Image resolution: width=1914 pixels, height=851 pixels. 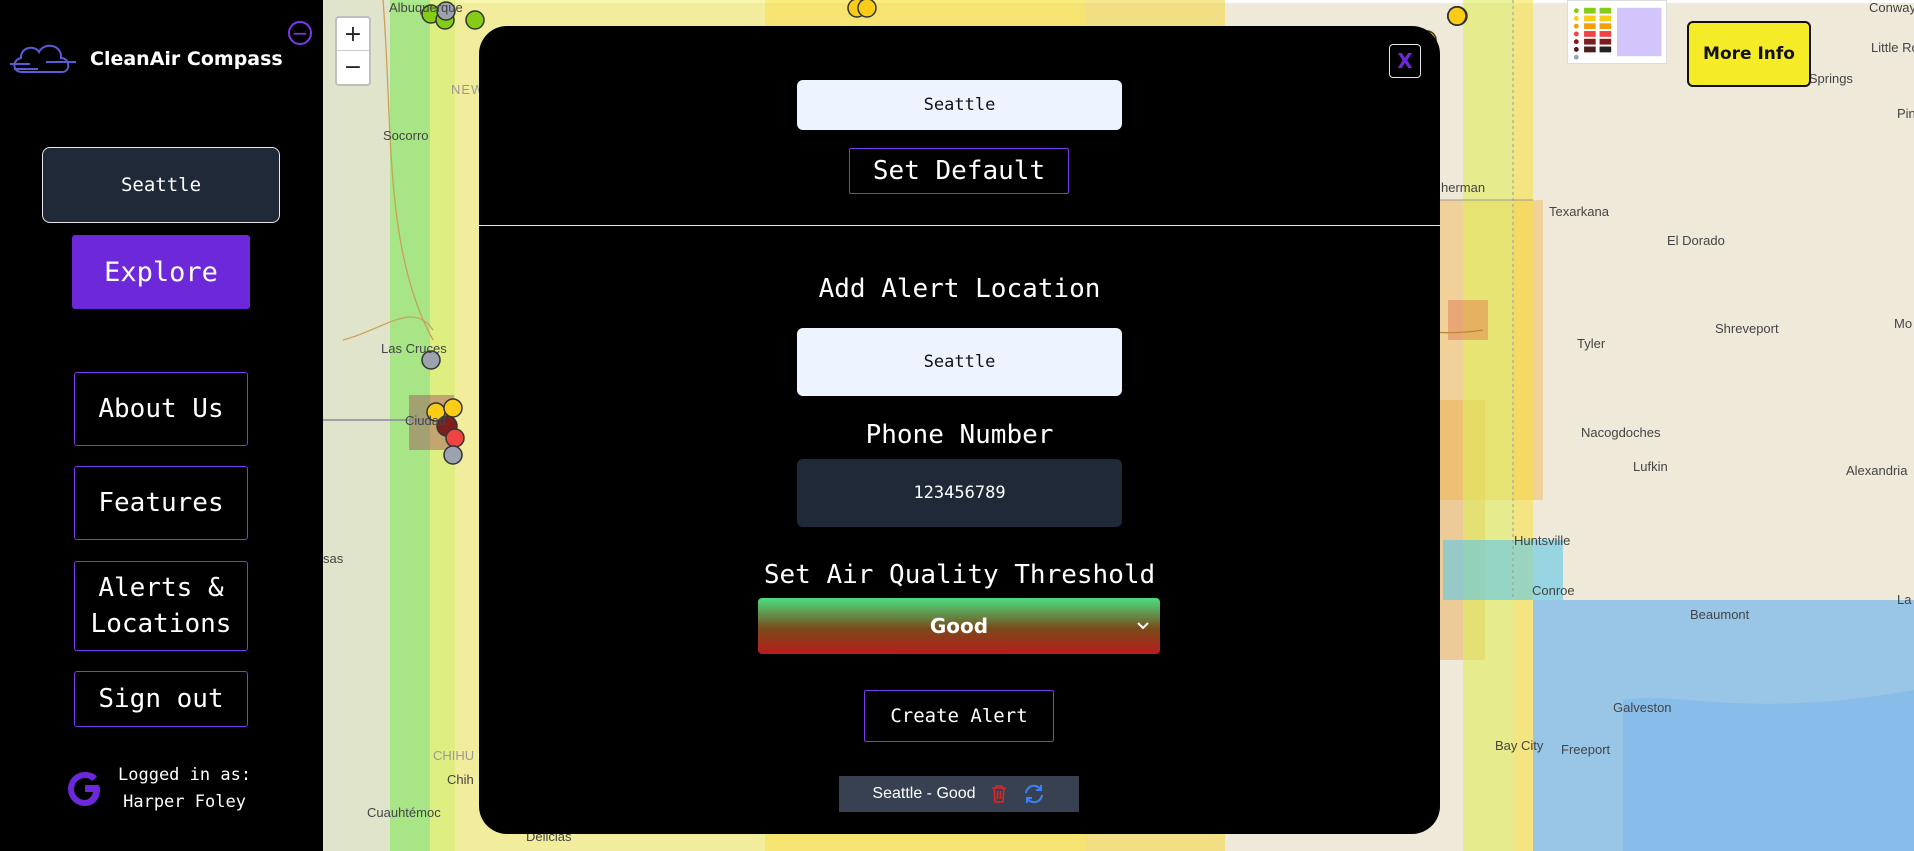 What do you see at coordinates (959, 225) in the screenshot?
I see `section-divider` at bounding box center [959, 225].